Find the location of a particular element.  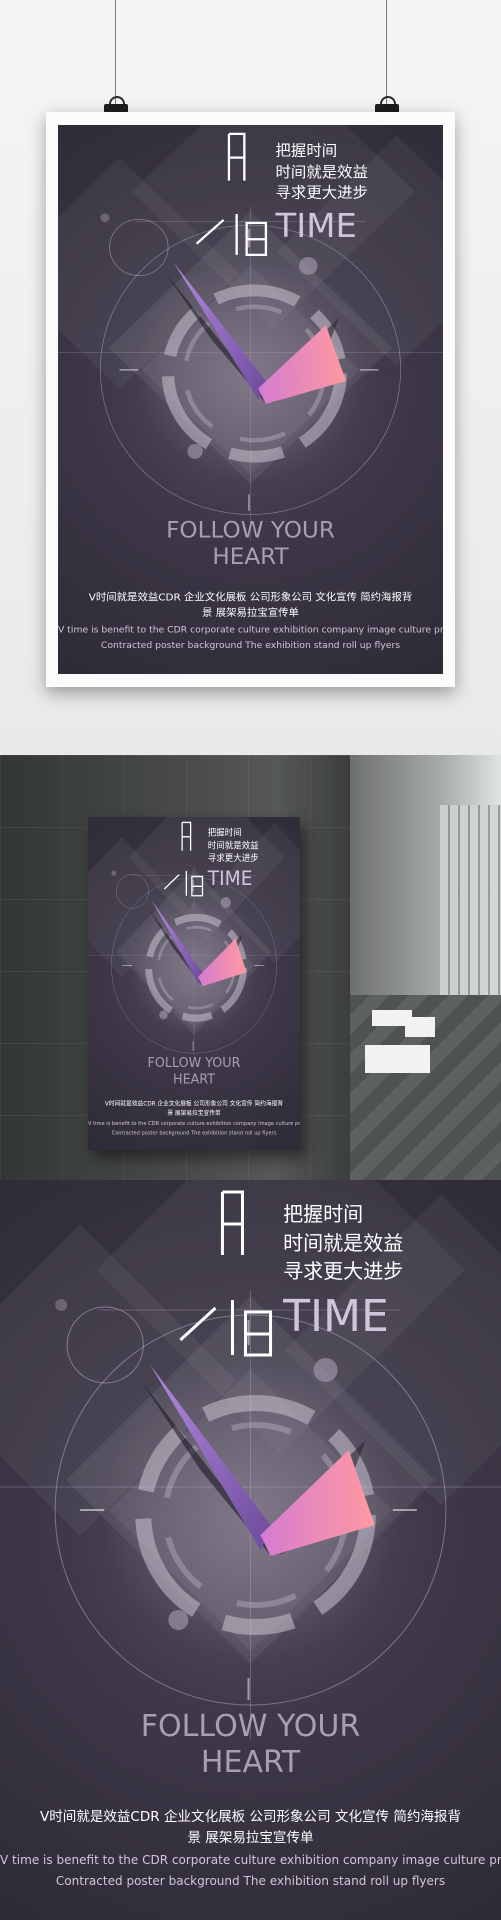

corridor-window is located at coordinates (470, 915).